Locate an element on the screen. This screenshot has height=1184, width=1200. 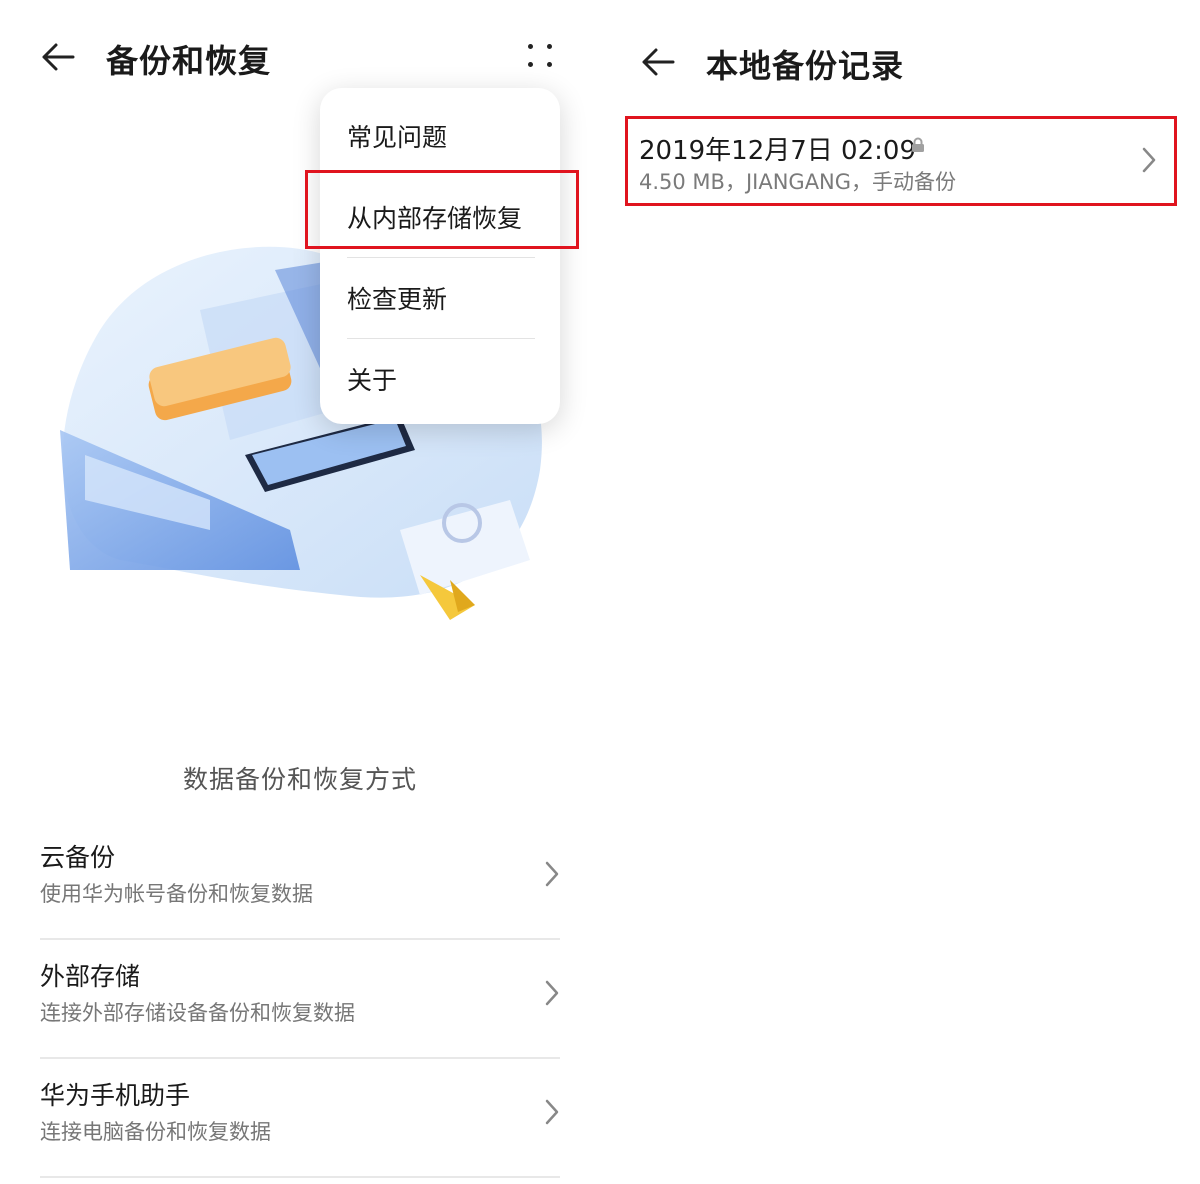
menu-item-restore-internal: 从内部存储恢复 is located at coordinates (440, 217).